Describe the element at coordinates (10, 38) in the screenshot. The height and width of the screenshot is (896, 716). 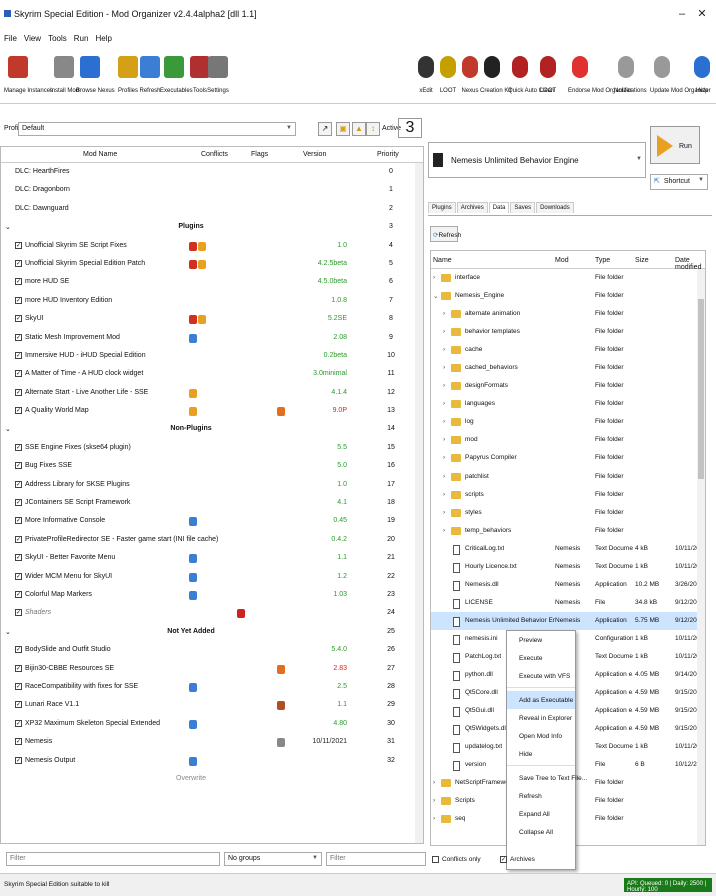
I see `menu-file: File` at that location.